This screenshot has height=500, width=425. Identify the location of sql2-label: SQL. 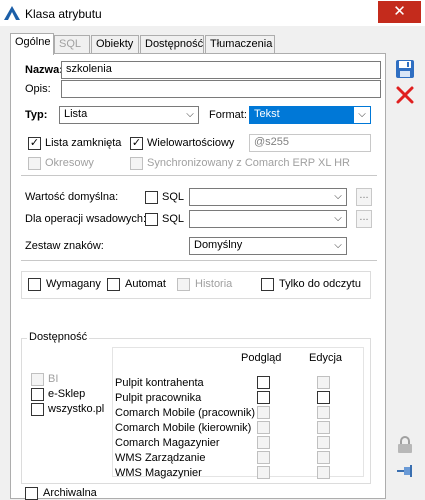
(173, 219).